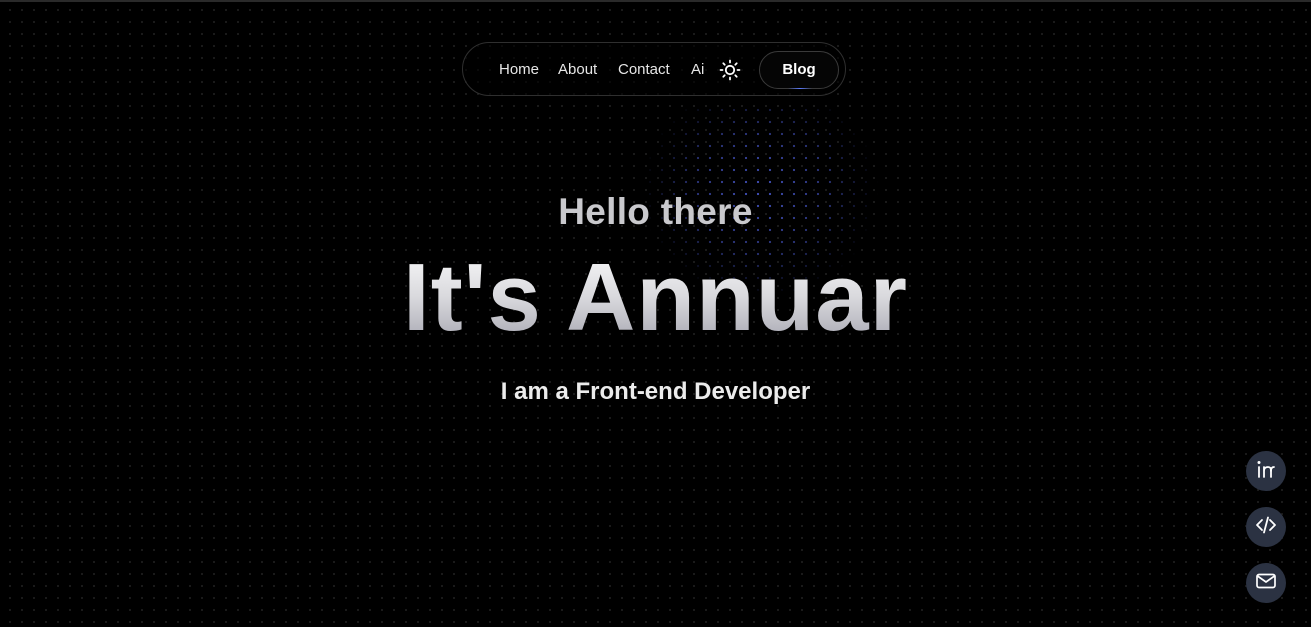 This screenshot has height=627, width=1311. What do you see at coordinates (730, 70) in the screenshot?
I see `sun-icon` at bounding box center [730, 70].